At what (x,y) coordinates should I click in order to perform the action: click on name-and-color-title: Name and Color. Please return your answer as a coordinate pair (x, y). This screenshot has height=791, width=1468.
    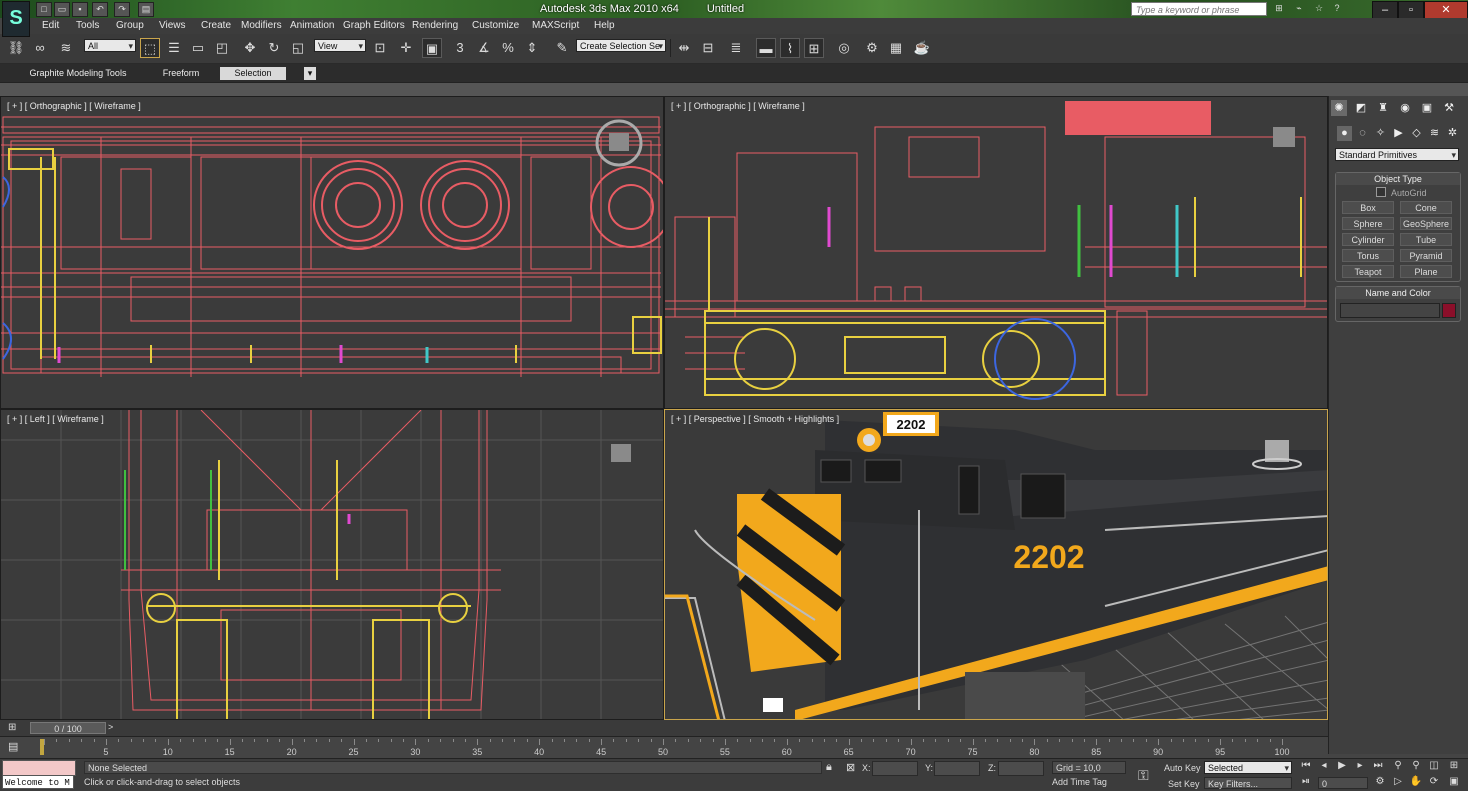
    Looking at the image, I should click on (1398, 293).